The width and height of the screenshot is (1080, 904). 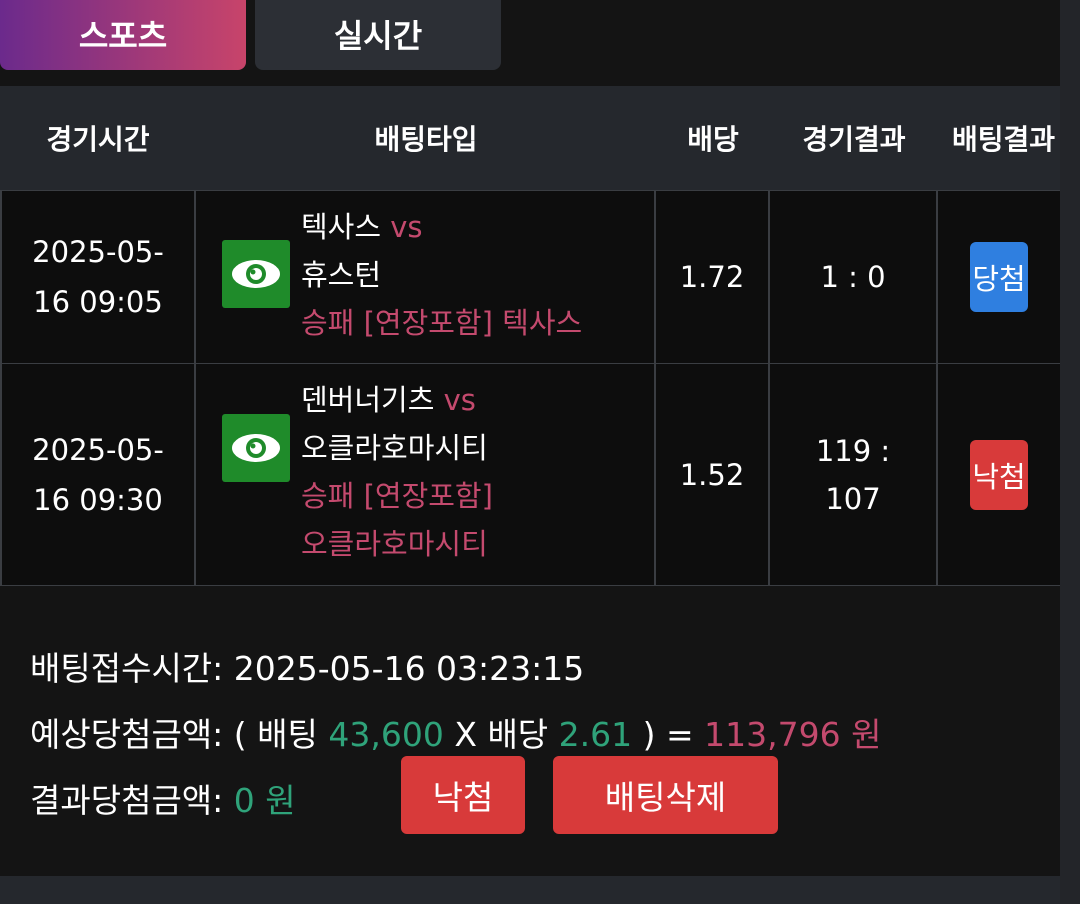 What do you see at coordinates (386, 734) in the screenshot?
I see `bet-amount: 43,600` at bounding box center [386, 734].